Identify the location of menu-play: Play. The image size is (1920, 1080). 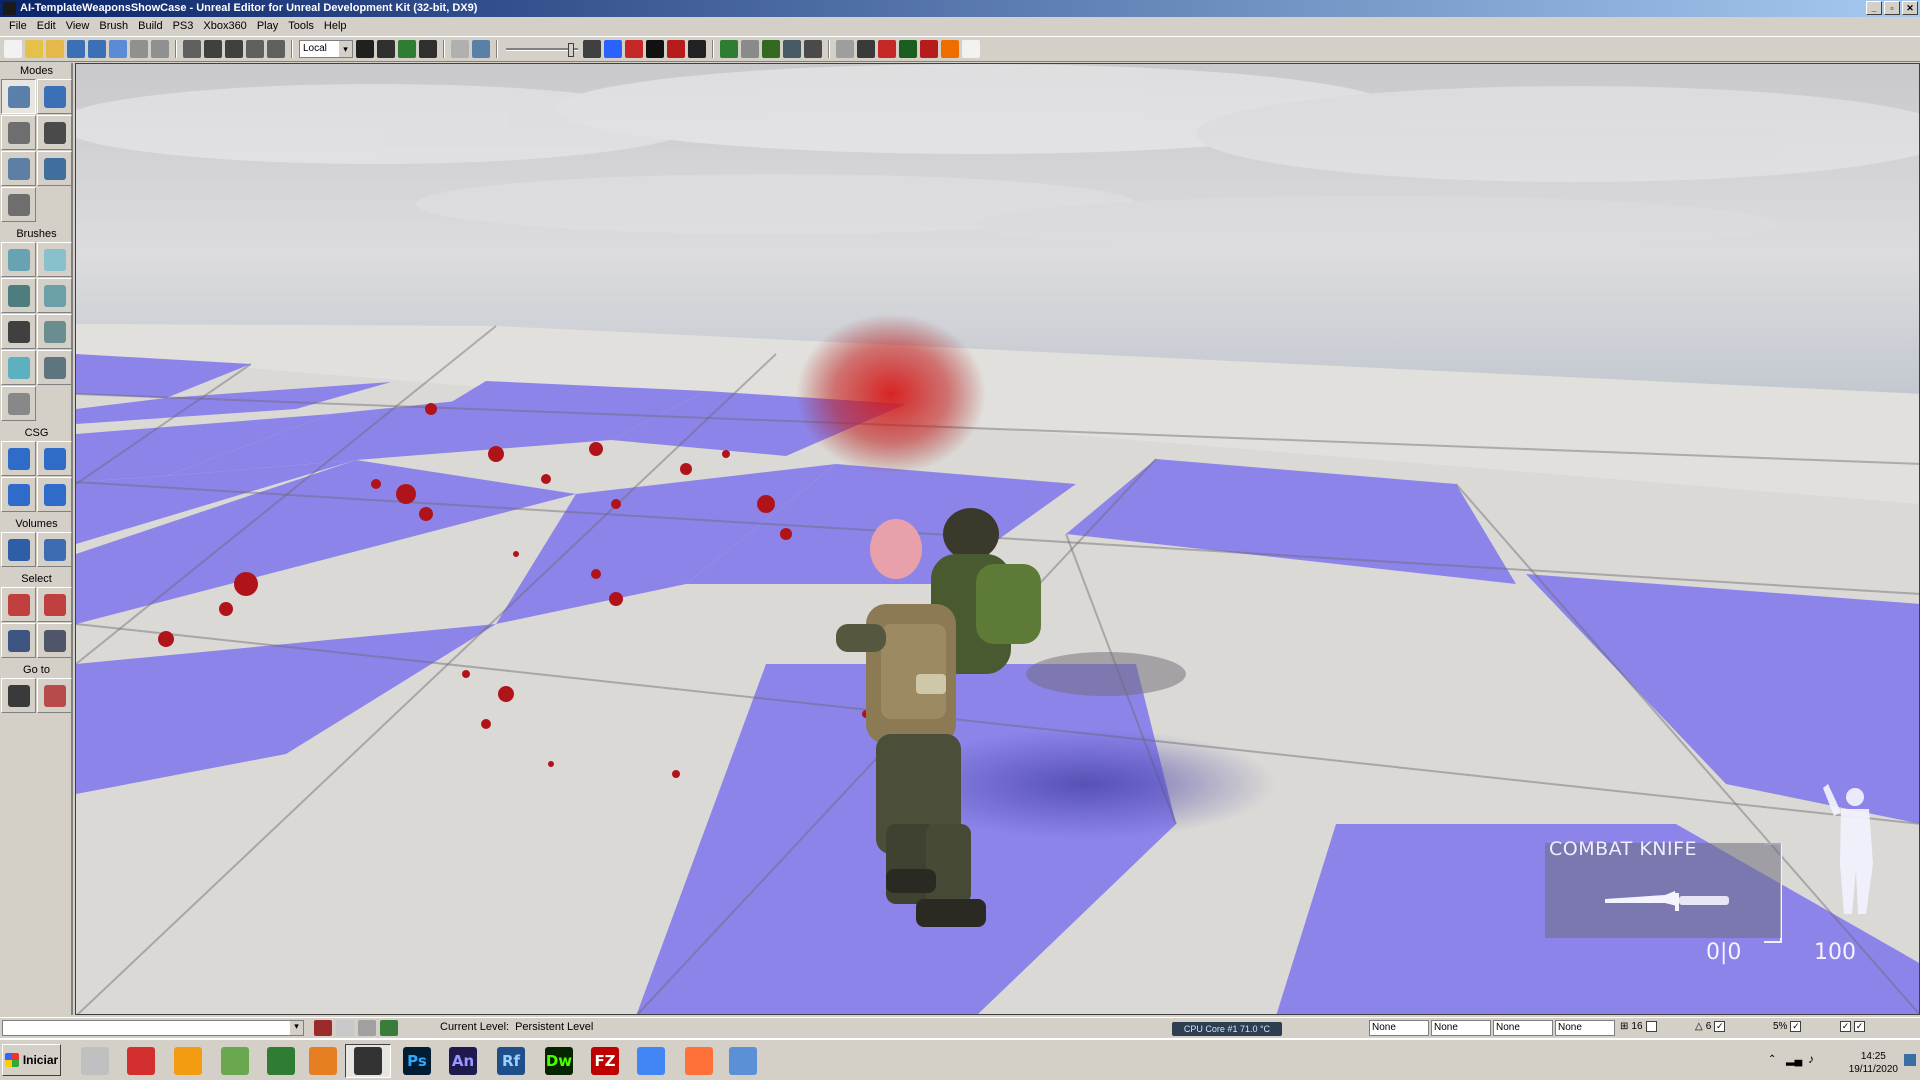
(267, 26).